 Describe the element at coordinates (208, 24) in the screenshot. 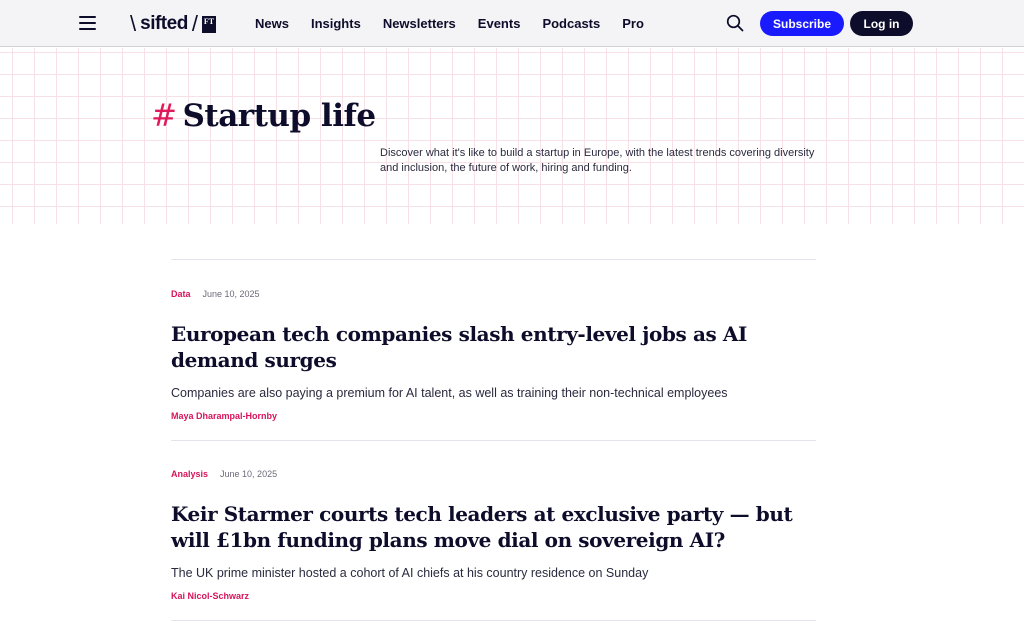

I see `ft-badge-icon: FT` at that location.